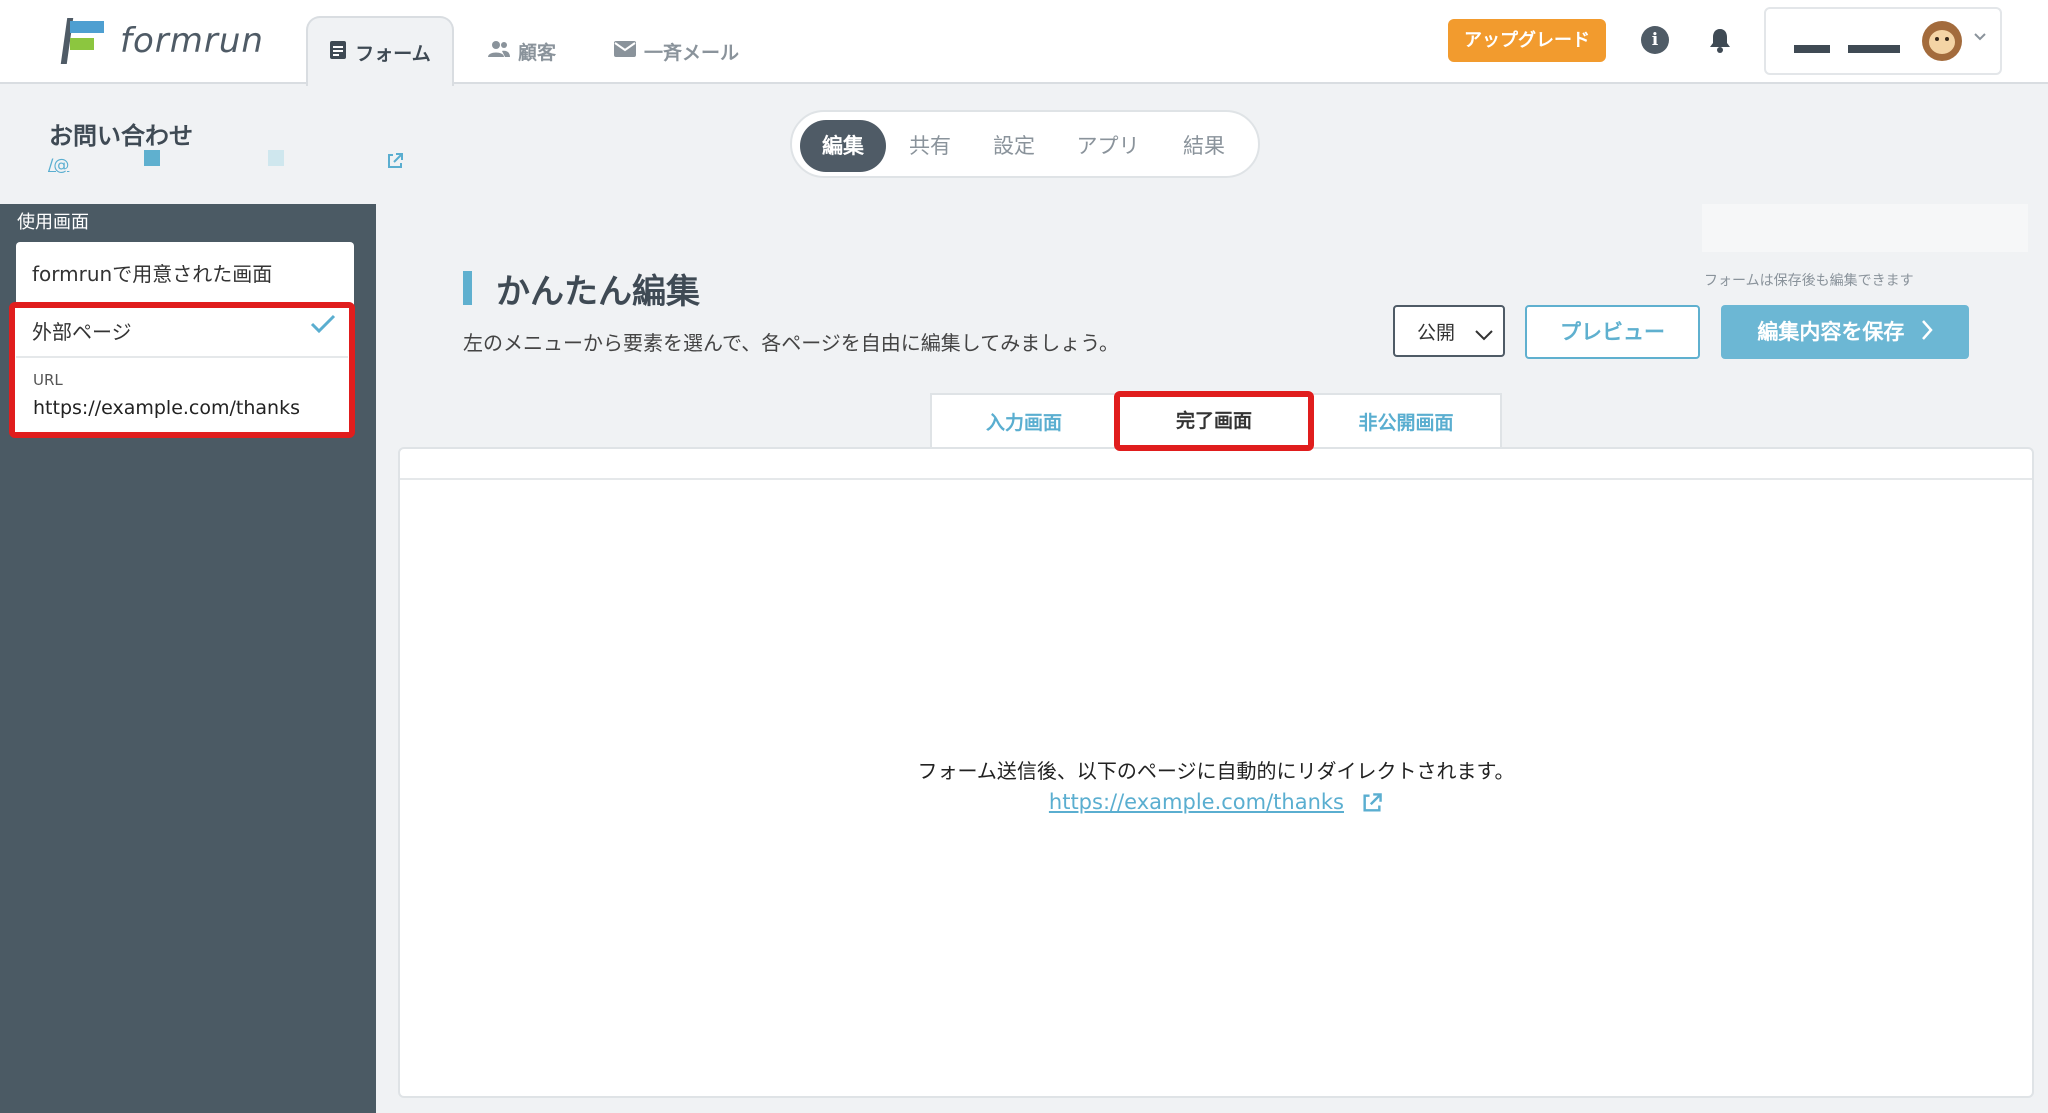 The width and height of the screenshot is (2048, 1113). What do you see at coordinates (1204, 146) in the screenshot?
I see `tab-results: 結果` at bounding box center [1204, 146].